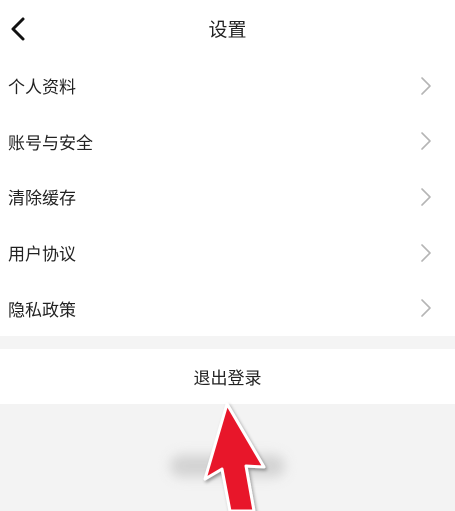 This screenshot has height=511, width=455. What do you see at coordinates (227, 86) in the screenshot?
I see `settings-item-profile: 个人资料` at bounding box center [227, 86].